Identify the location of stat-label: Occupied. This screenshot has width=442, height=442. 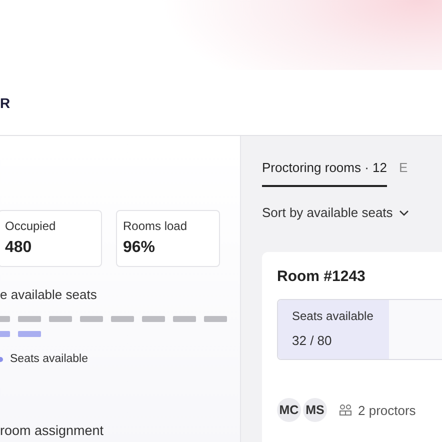
(31, 226).